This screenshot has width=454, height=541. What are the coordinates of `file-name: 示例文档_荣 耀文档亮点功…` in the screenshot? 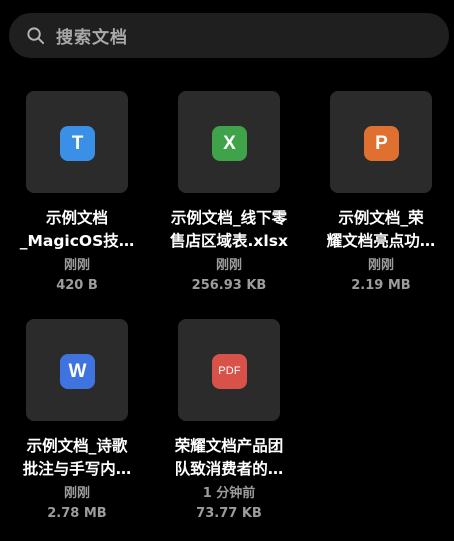 It's located at (381, 229).